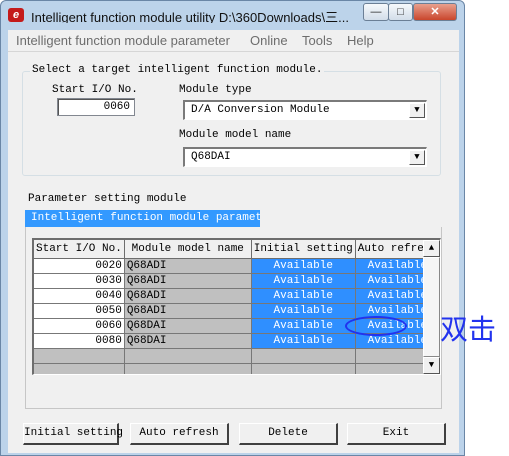 Image resolution: width=509 pixels, height=456 pixels. I want to click on model-name-value: Q68DAI, so click(211, 157).